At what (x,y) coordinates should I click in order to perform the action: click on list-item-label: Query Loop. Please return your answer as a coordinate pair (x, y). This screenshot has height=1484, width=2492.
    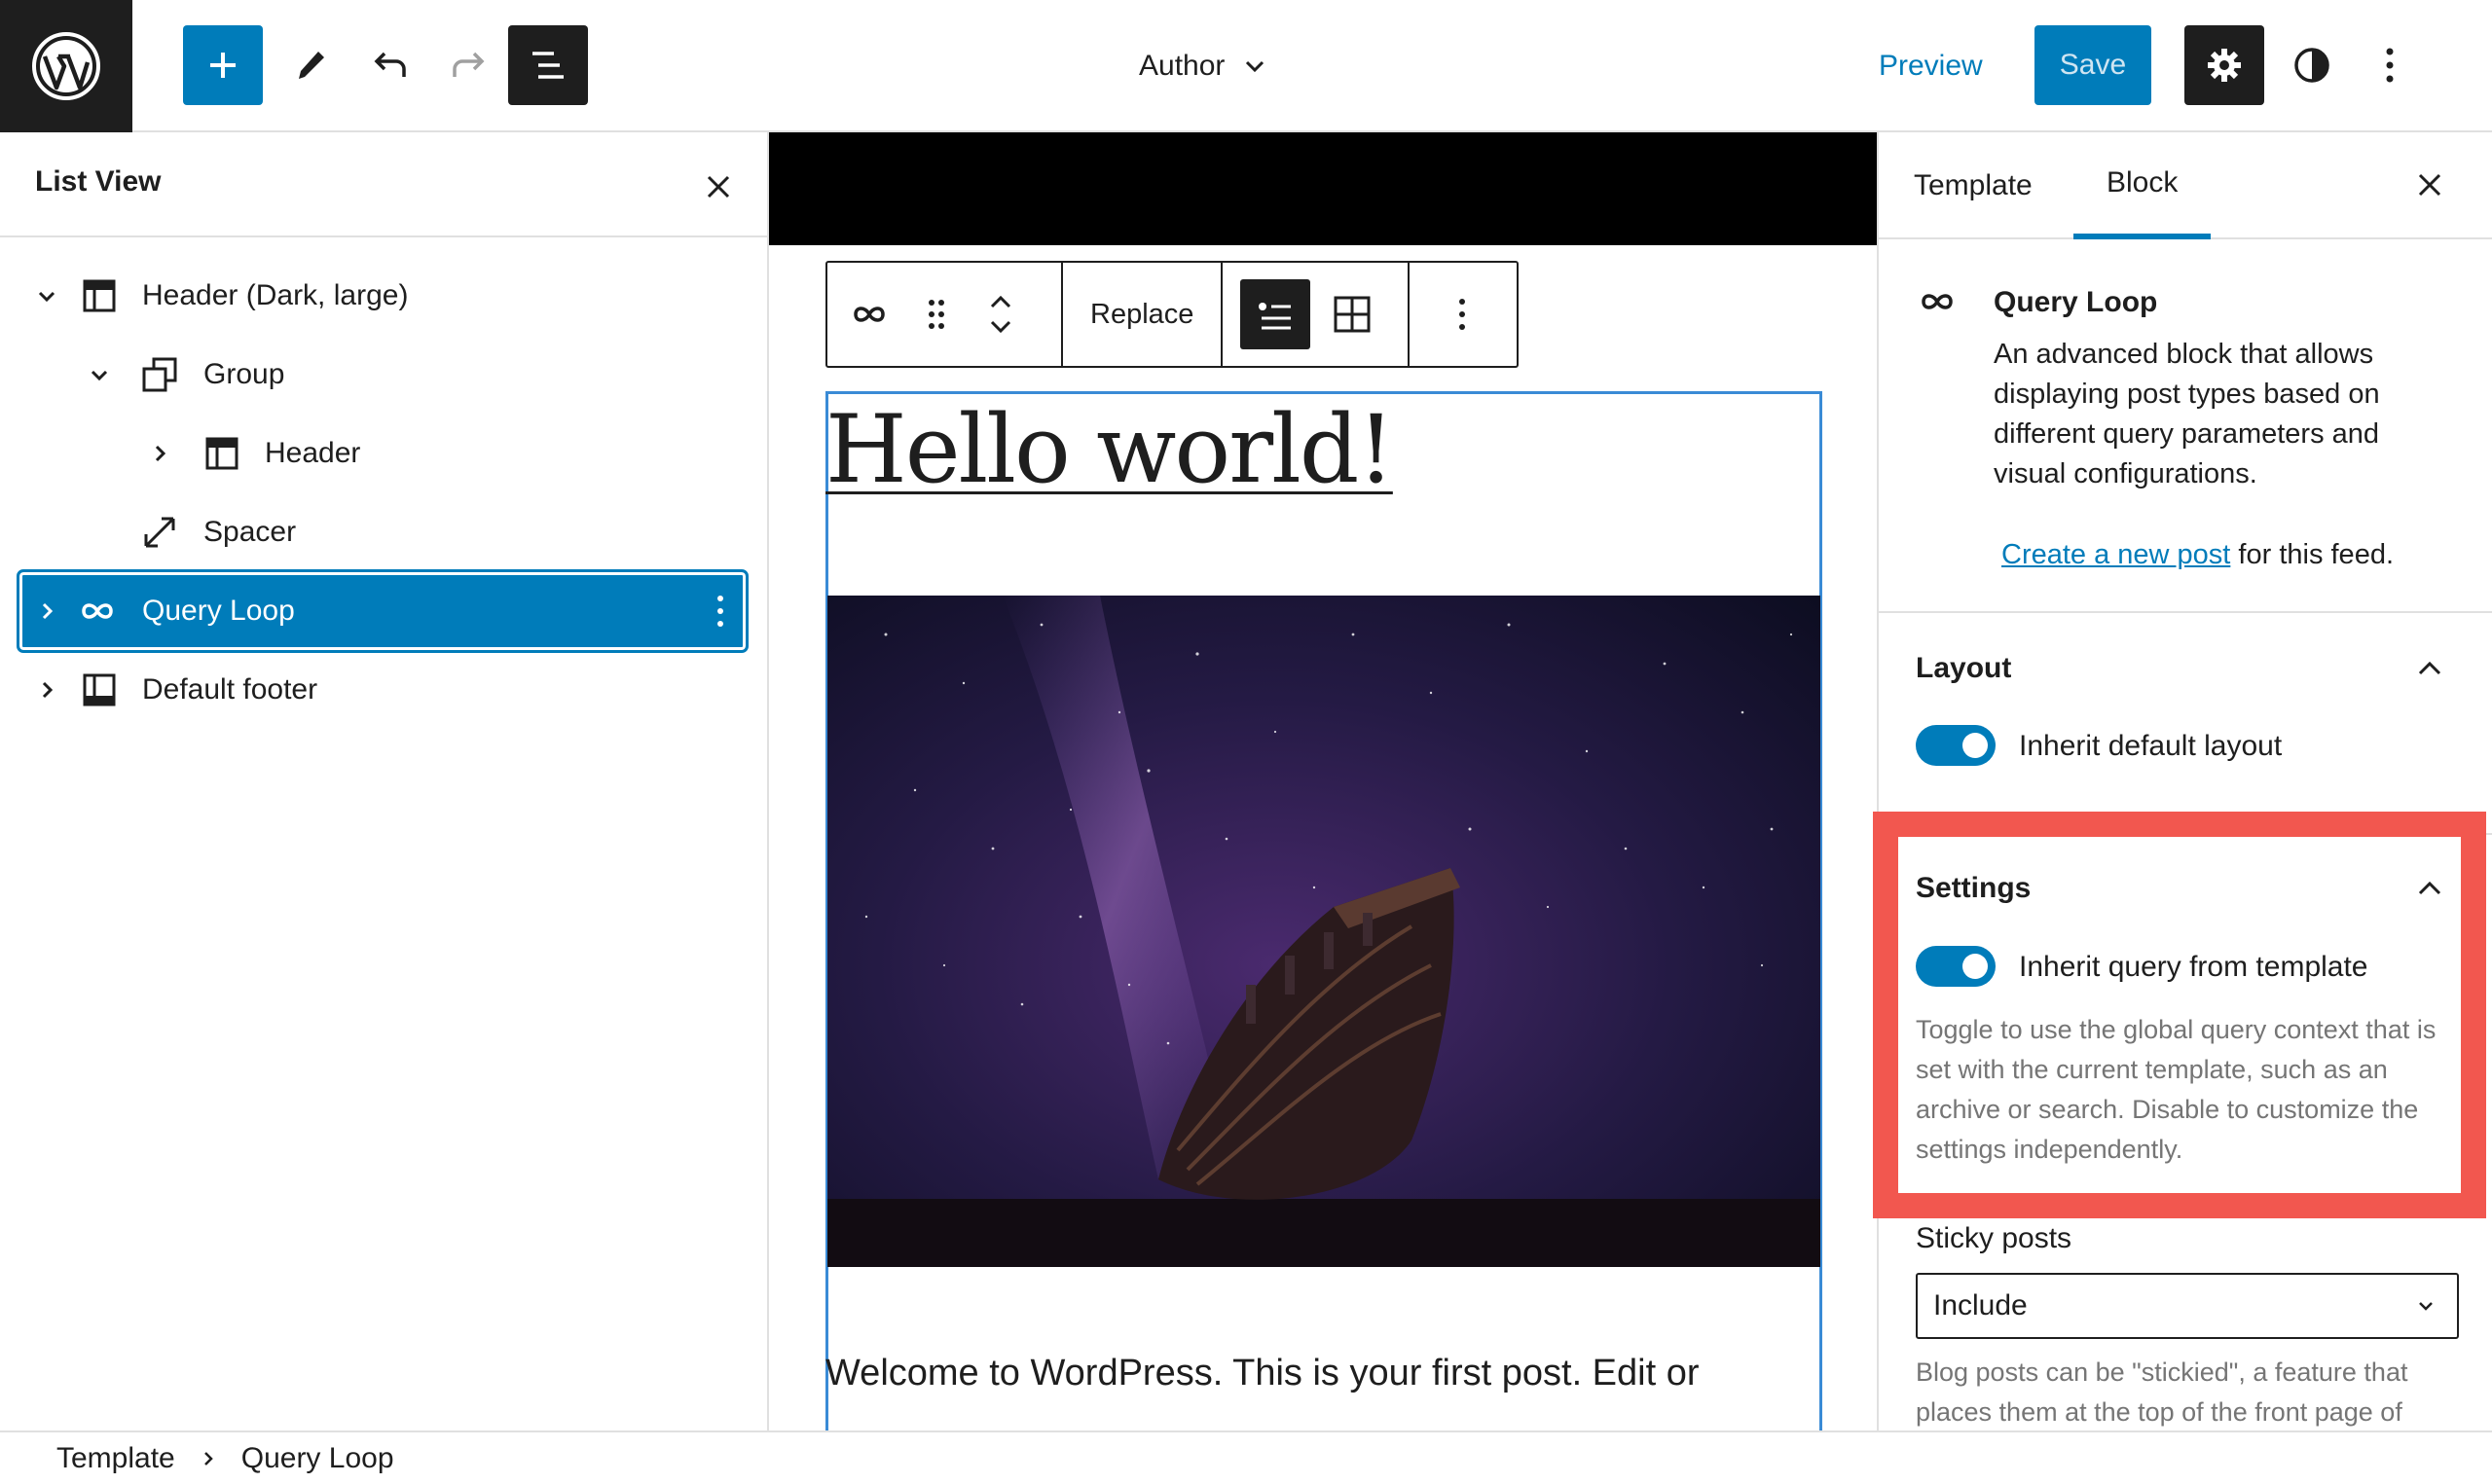
    Looking at the image, I should click on (218, 611).